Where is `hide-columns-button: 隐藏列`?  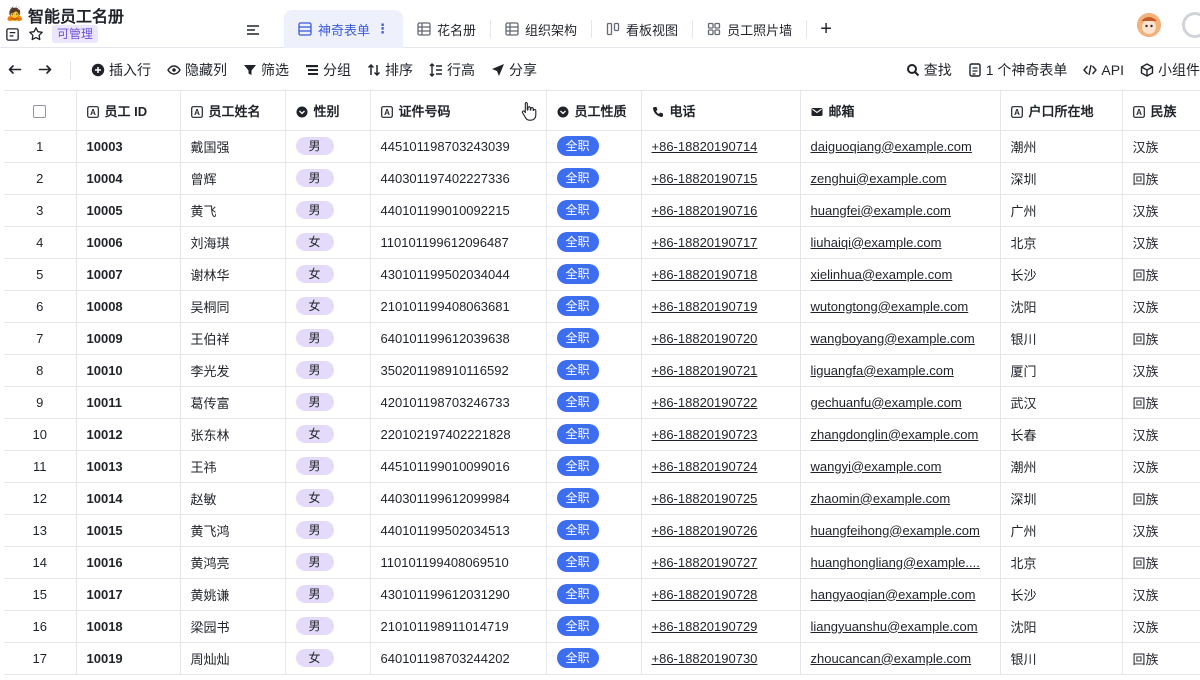
hide-columns-button: 隐藏列 is located at coordinates (197, 70).